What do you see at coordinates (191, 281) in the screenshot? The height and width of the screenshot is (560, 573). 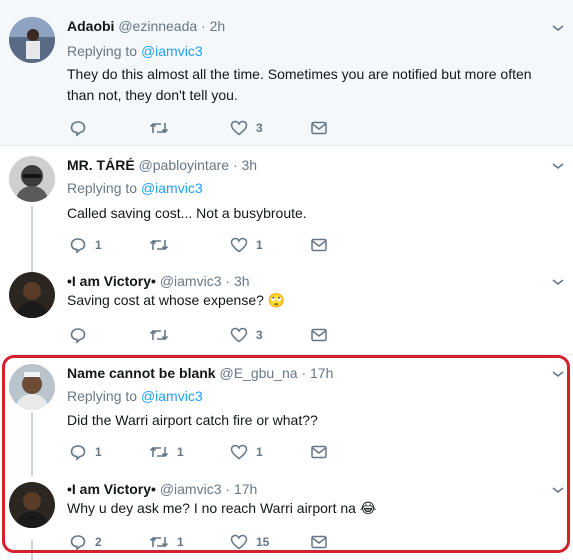 I see `author-handle: @iamvic3` at bounding box center [191, 281].